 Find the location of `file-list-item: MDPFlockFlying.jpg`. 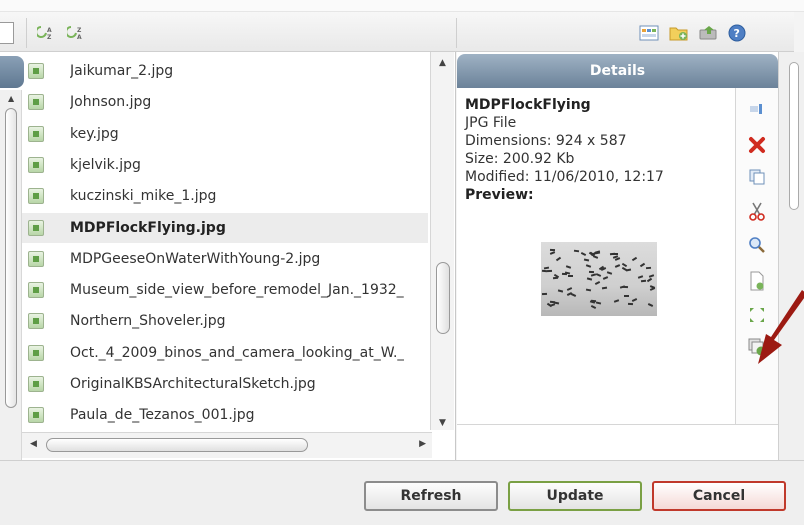

file-list-item: MDPFlockFlying.jpg is located at coordinates (225, 227).